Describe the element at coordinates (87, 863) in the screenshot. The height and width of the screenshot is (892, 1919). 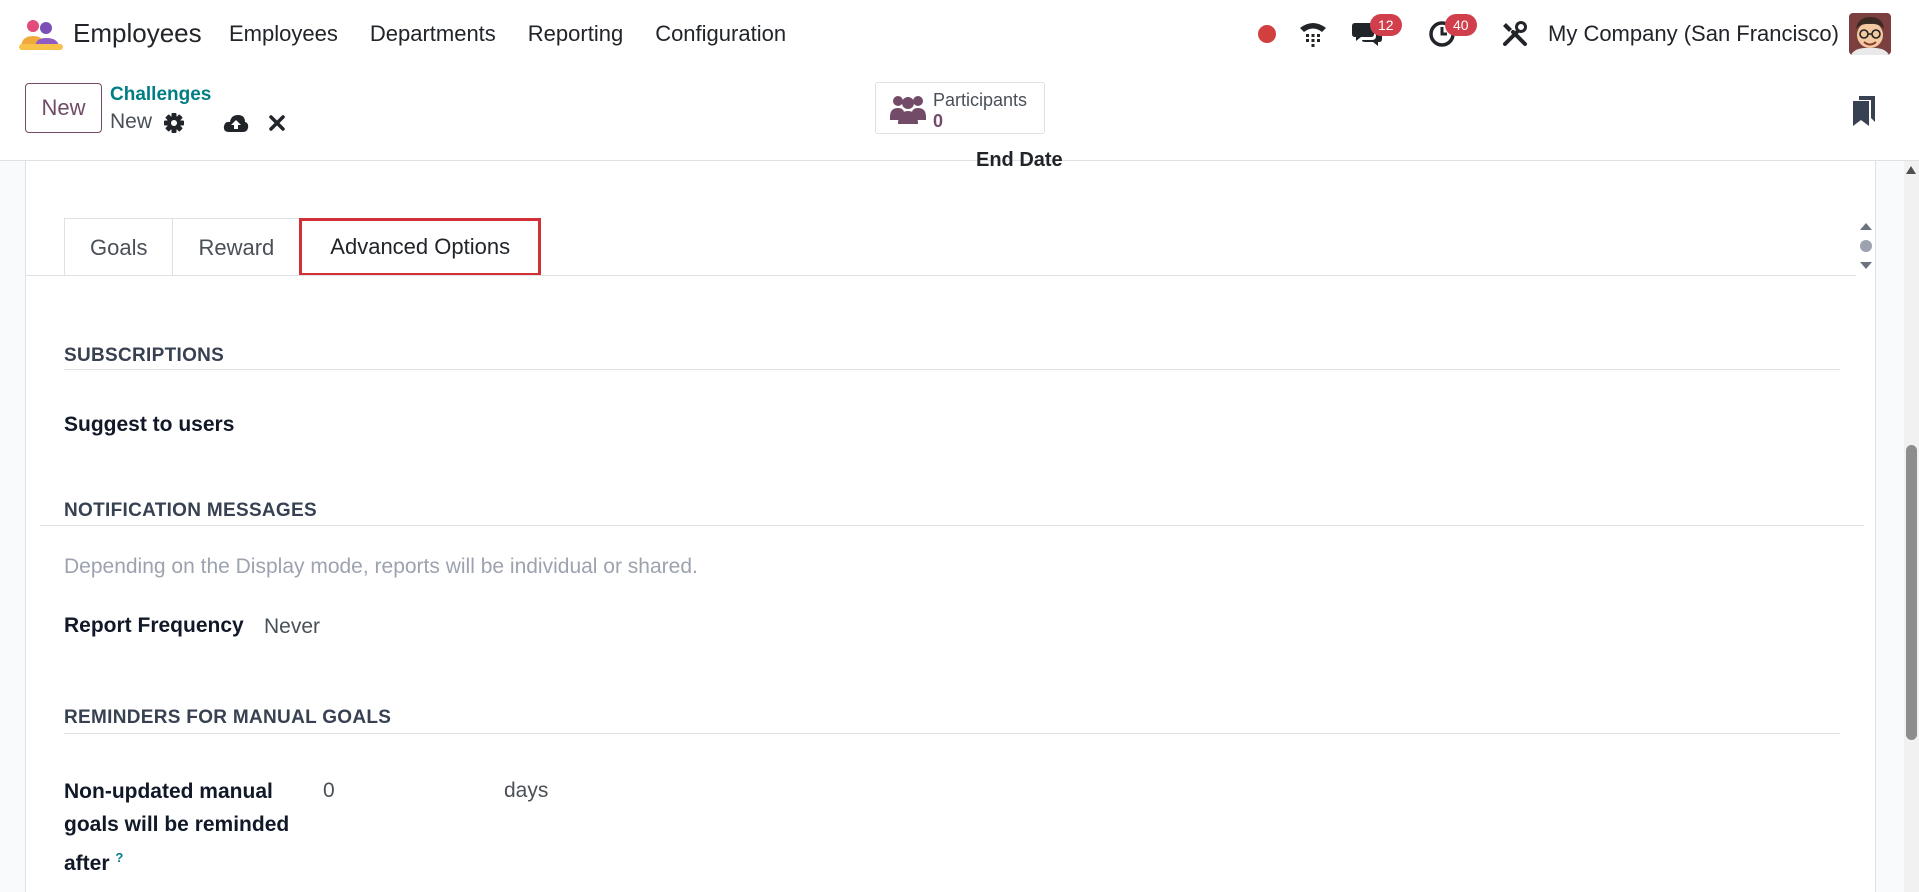
I see `reminder-label-line3: after` at that location.